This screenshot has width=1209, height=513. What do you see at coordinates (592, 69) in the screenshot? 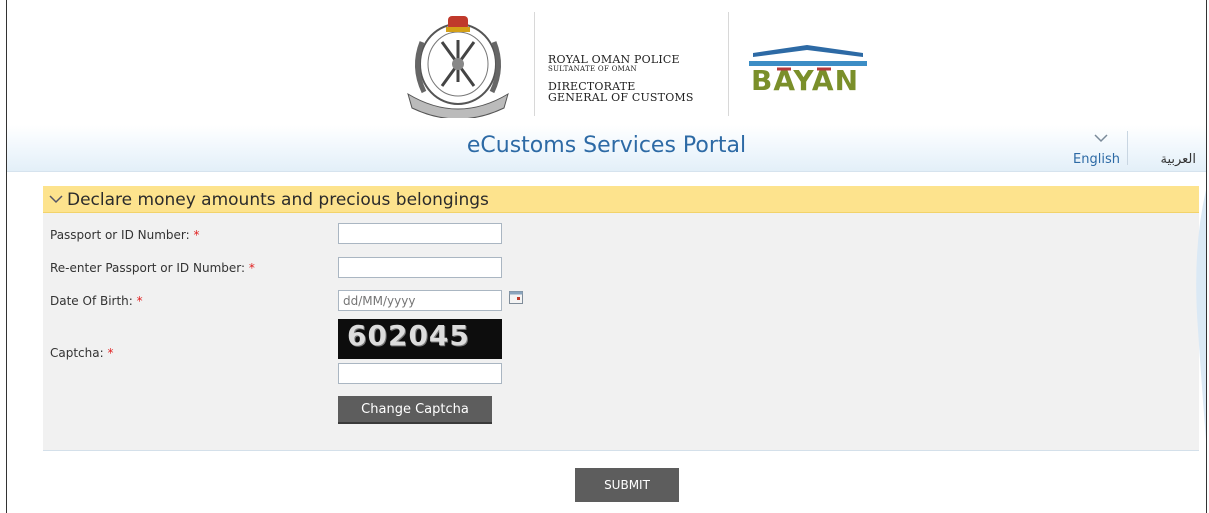
I see `org-line2: SULTANATE OF OMAN` at bounding box center [592, 69].